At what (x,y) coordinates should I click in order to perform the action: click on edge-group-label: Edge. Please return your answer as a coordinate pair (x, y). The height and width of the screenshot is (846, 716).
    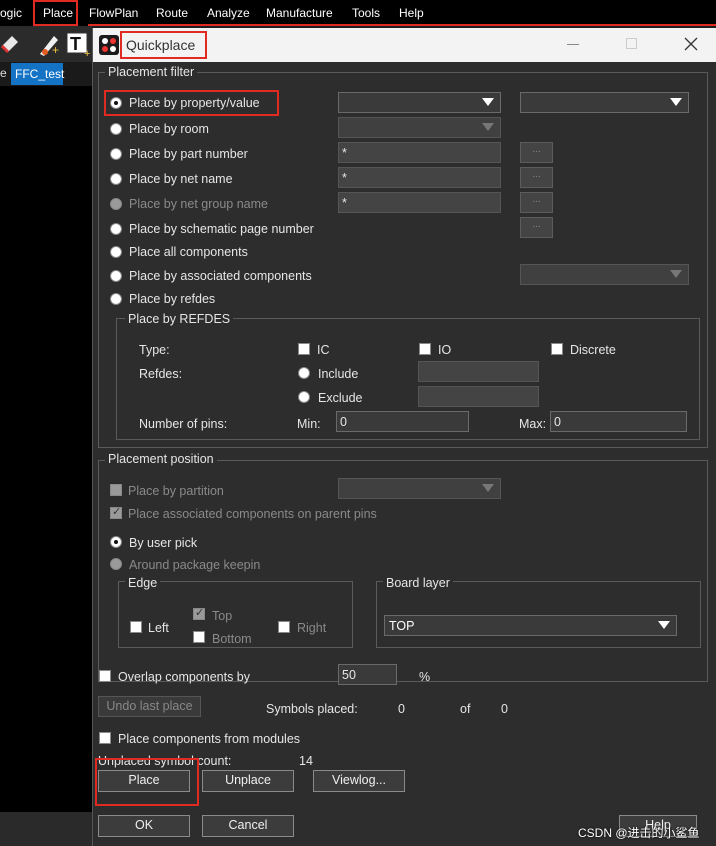
    Looking at the image, I should click on (143, 583).